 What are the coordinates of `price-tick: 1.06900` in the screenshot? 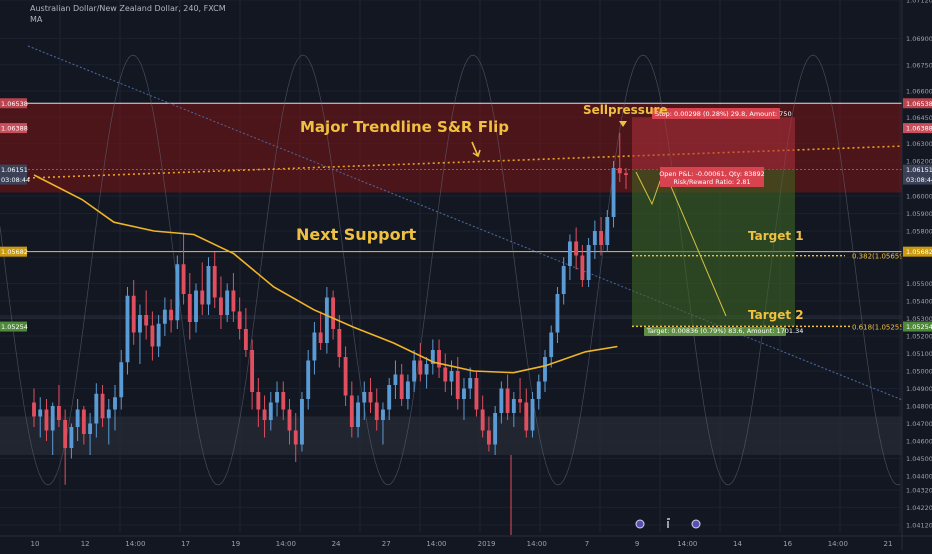 It's located at (919, 39).